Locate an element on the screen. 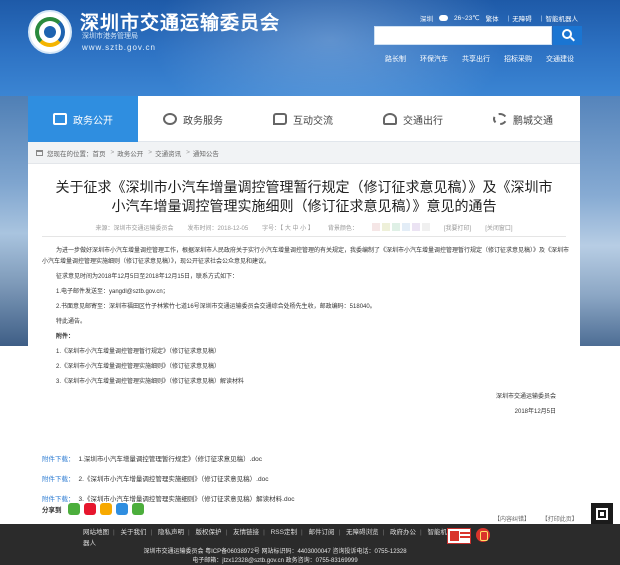 This screenshot has width=620, height=565. nav-item-label: 鹏城交通 is located at coordinates (533, 121).